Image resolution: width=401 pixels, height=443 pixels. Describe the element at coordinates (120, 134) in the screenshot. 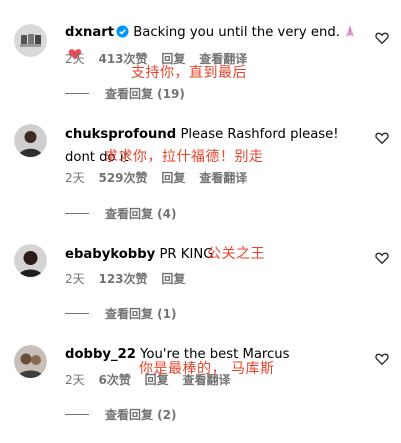

I see `comment-username: chuksprofound` at that location.